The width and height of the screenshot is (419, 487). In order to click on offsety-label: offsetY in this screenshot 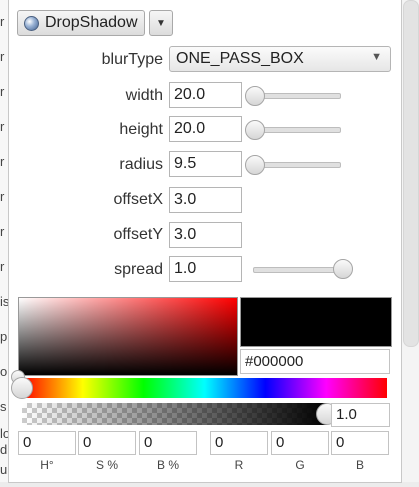, I will do `click(138, 234)`.